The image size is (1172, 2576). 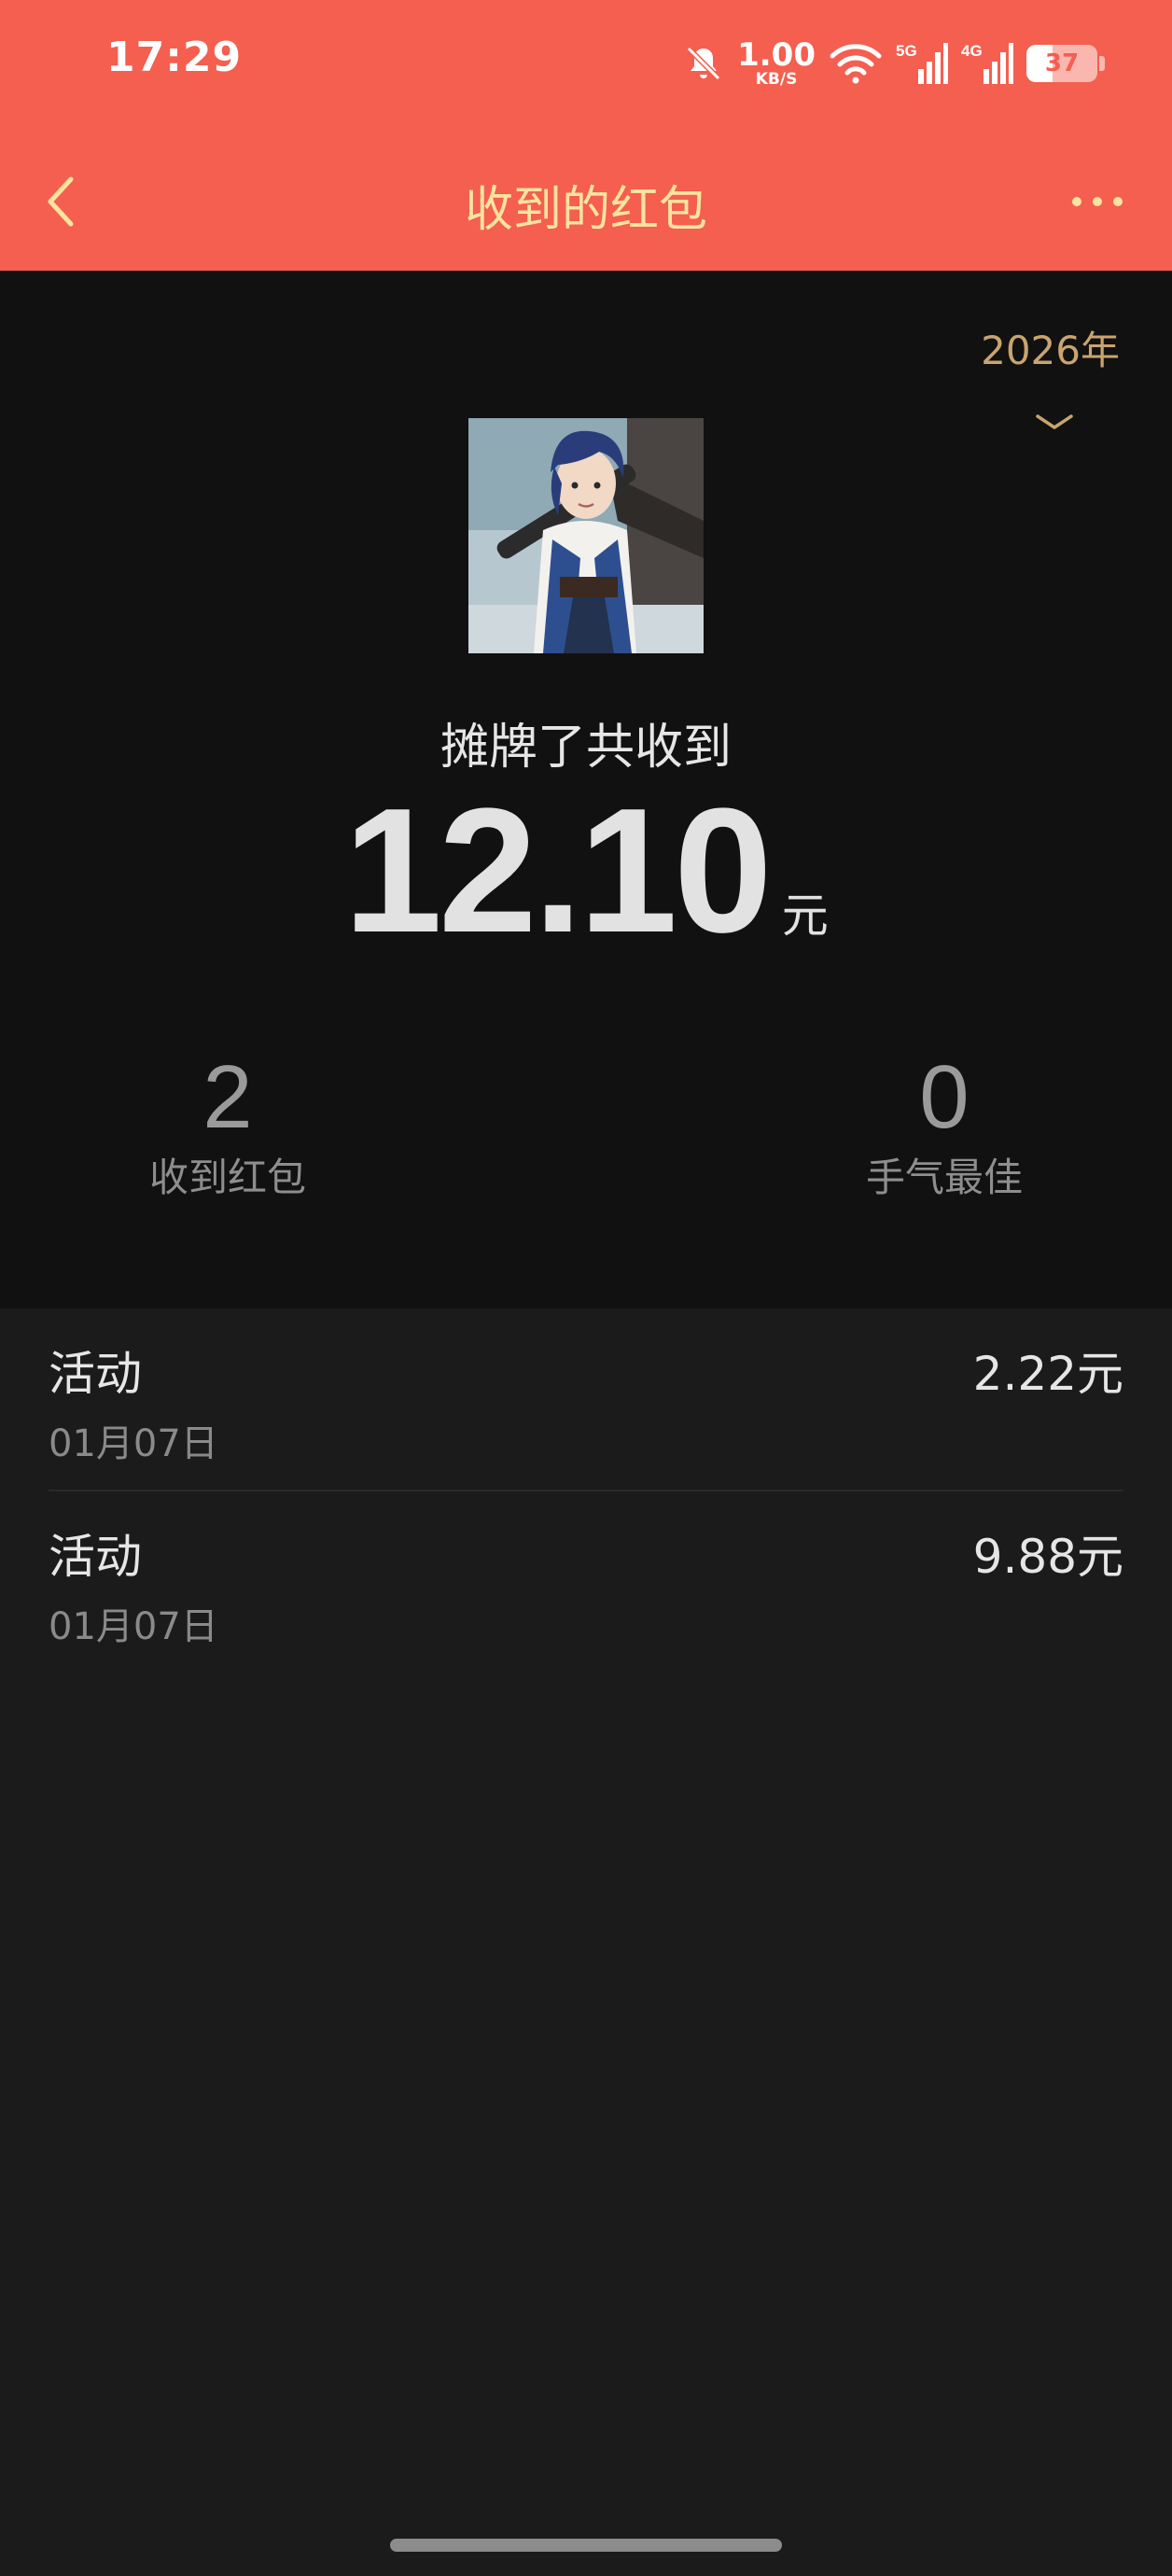 What do you see at coordinates (805, 916) in the screenshot?
I see `total-amount-unit: 元` at bounding box center [805, 916].